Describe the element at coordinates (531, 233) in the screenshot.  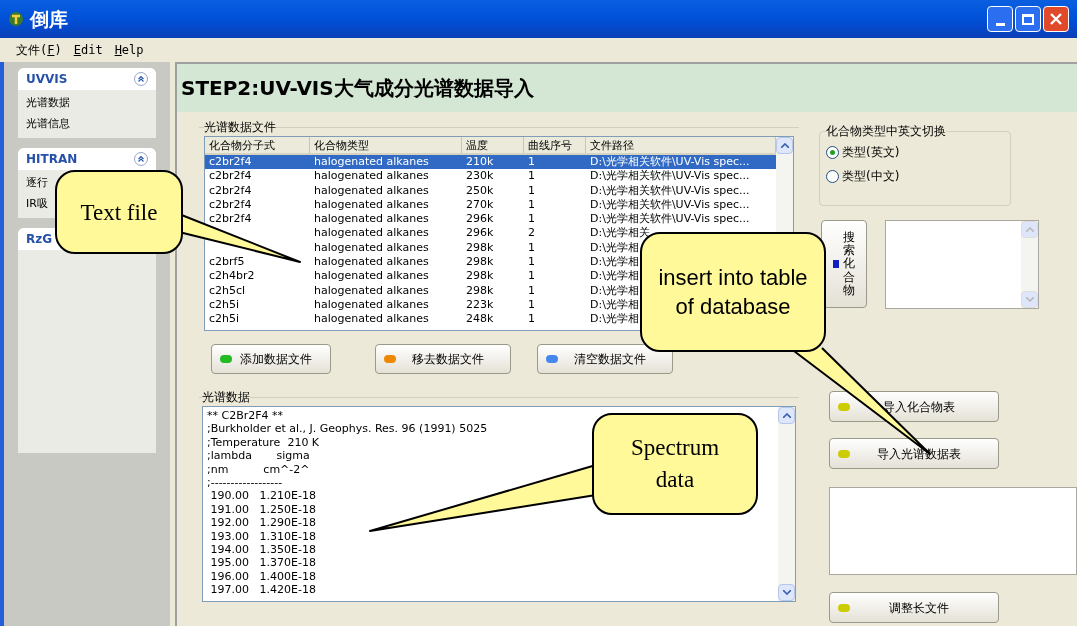
I see `table-cell: 2` at that location.